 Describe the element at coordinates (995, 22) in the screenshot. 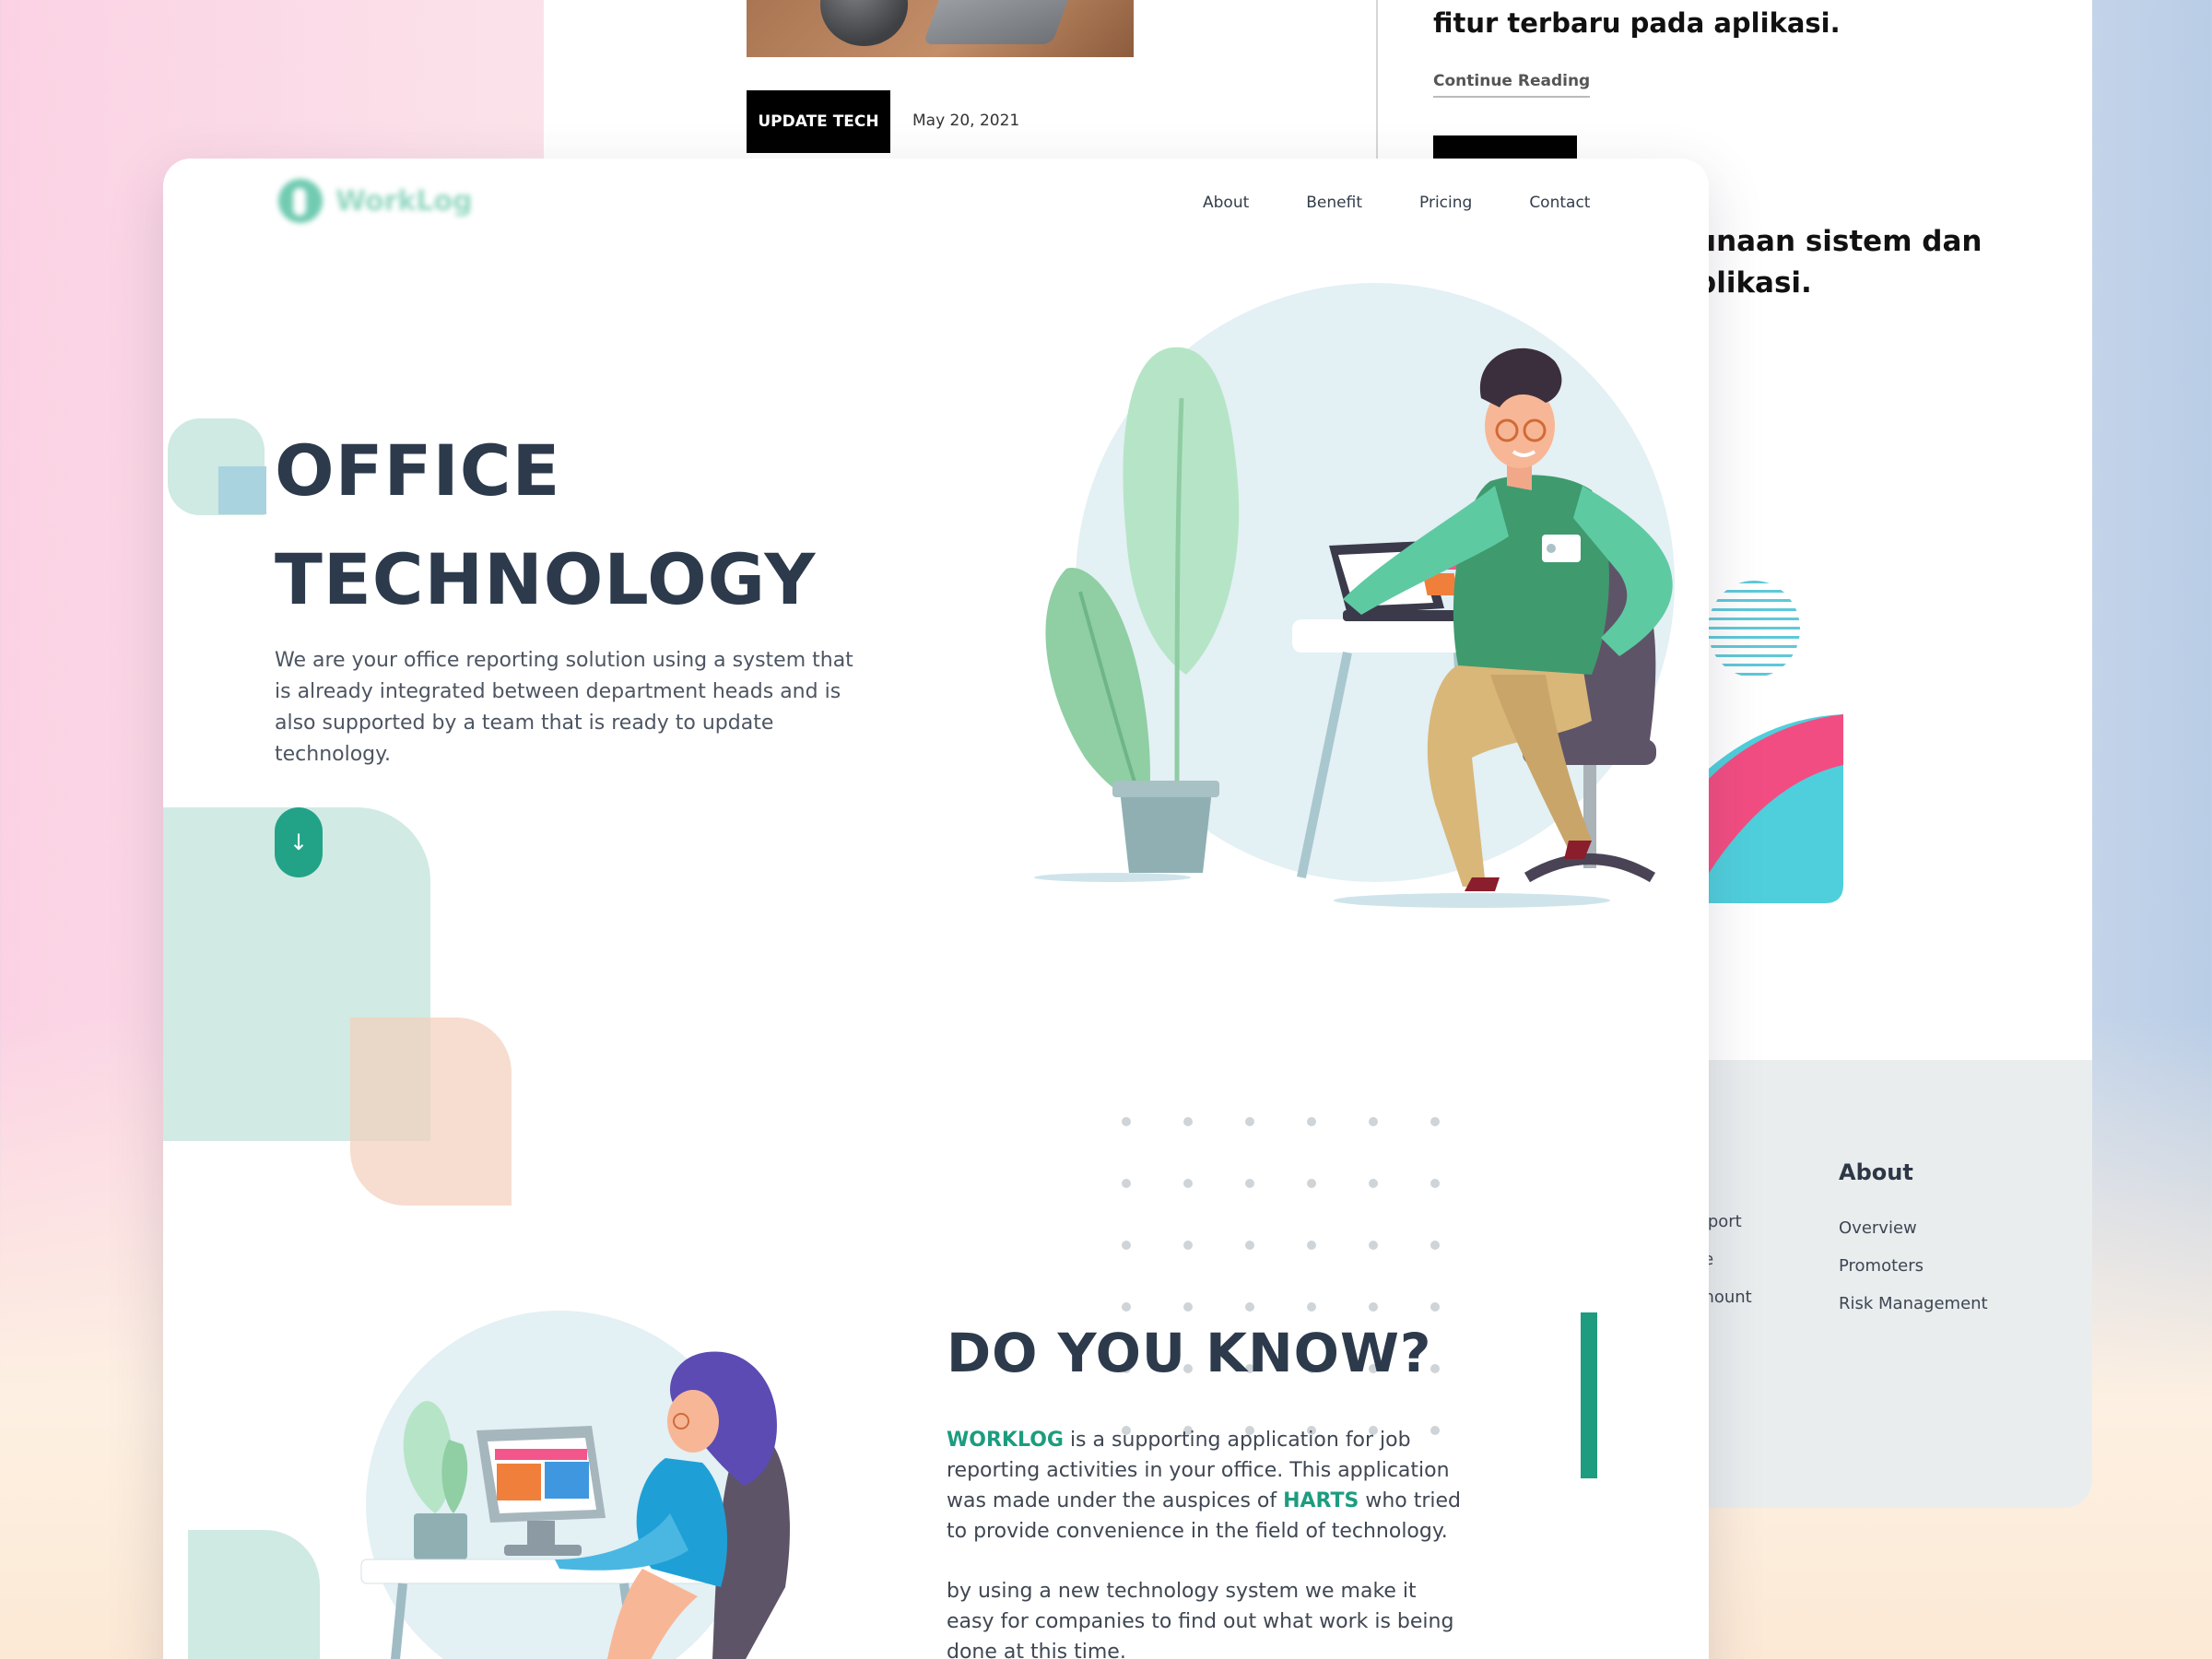

I see `laptop-image` at that location.